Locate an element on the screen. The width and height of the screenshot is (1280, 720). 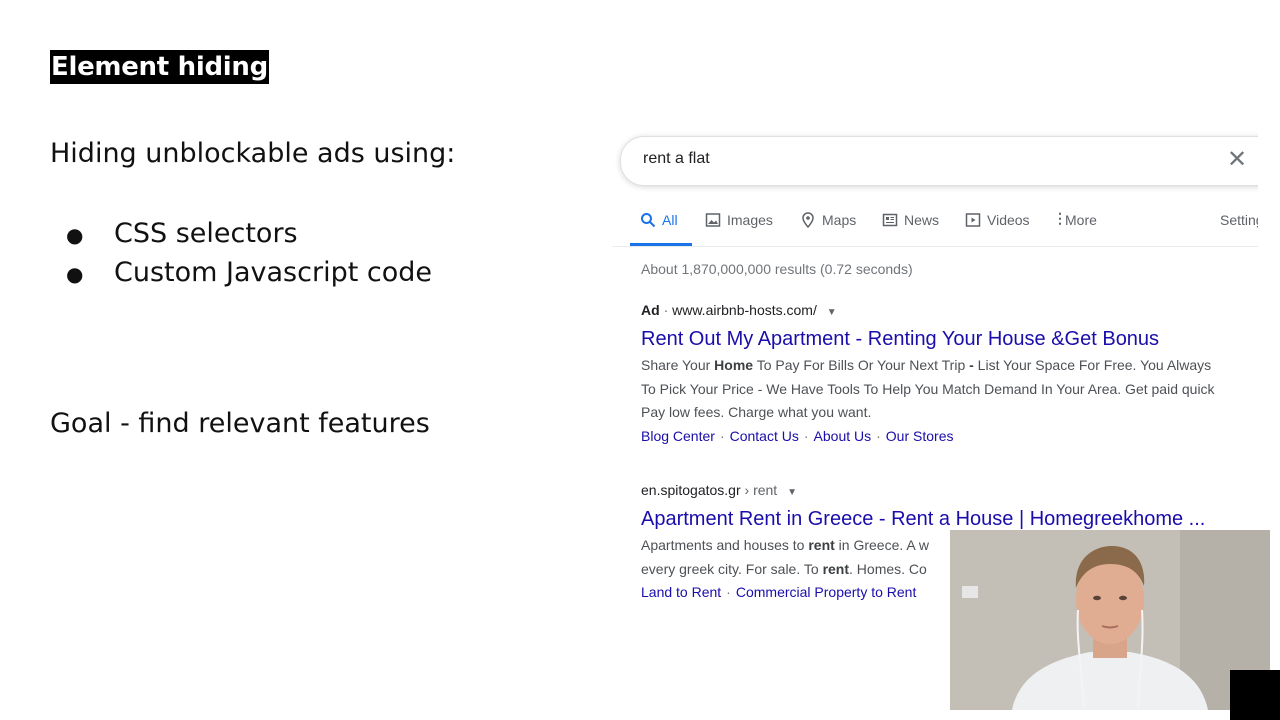
result-site: en.spitogatos.gr is located at coordinates (691, 490).